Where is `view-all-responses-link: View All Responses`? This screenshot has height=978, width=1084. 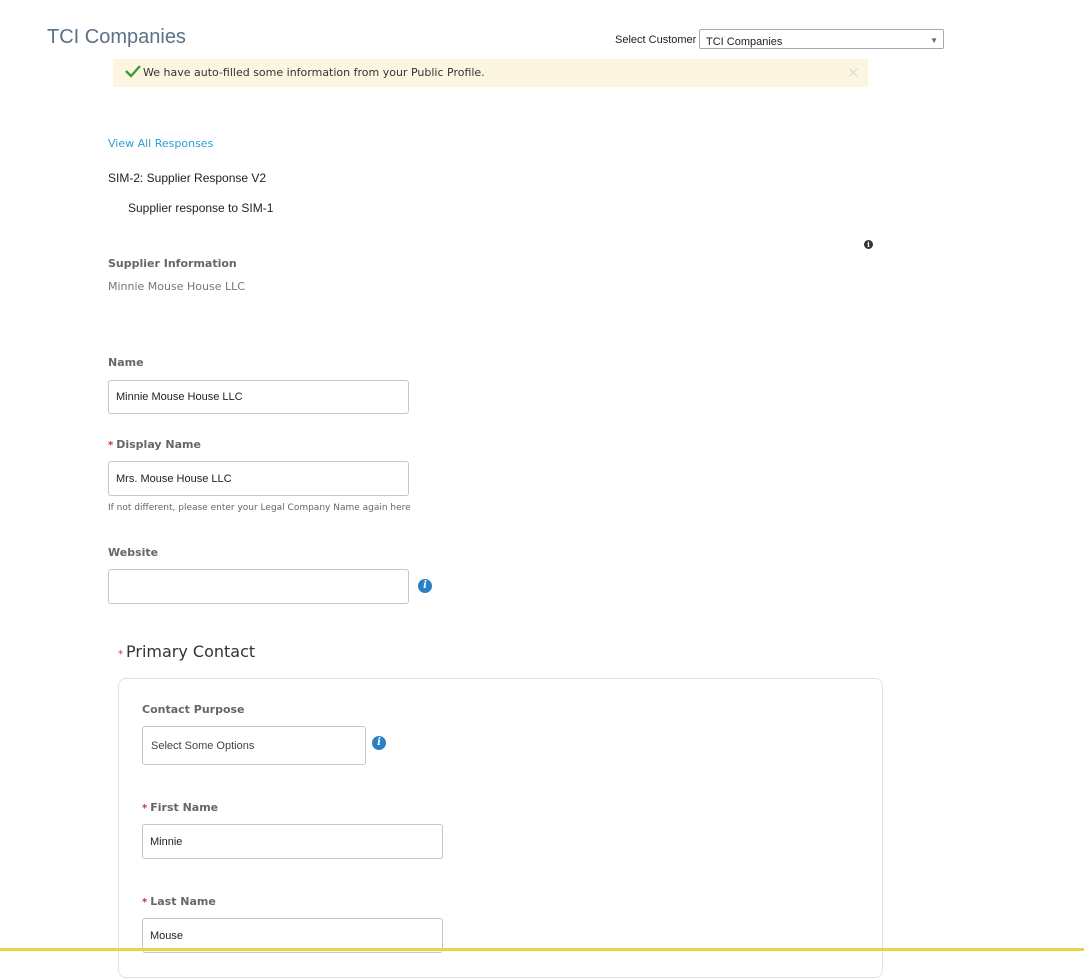 view-all-responses-link: View All Responses is located at coordinates (160, 143).